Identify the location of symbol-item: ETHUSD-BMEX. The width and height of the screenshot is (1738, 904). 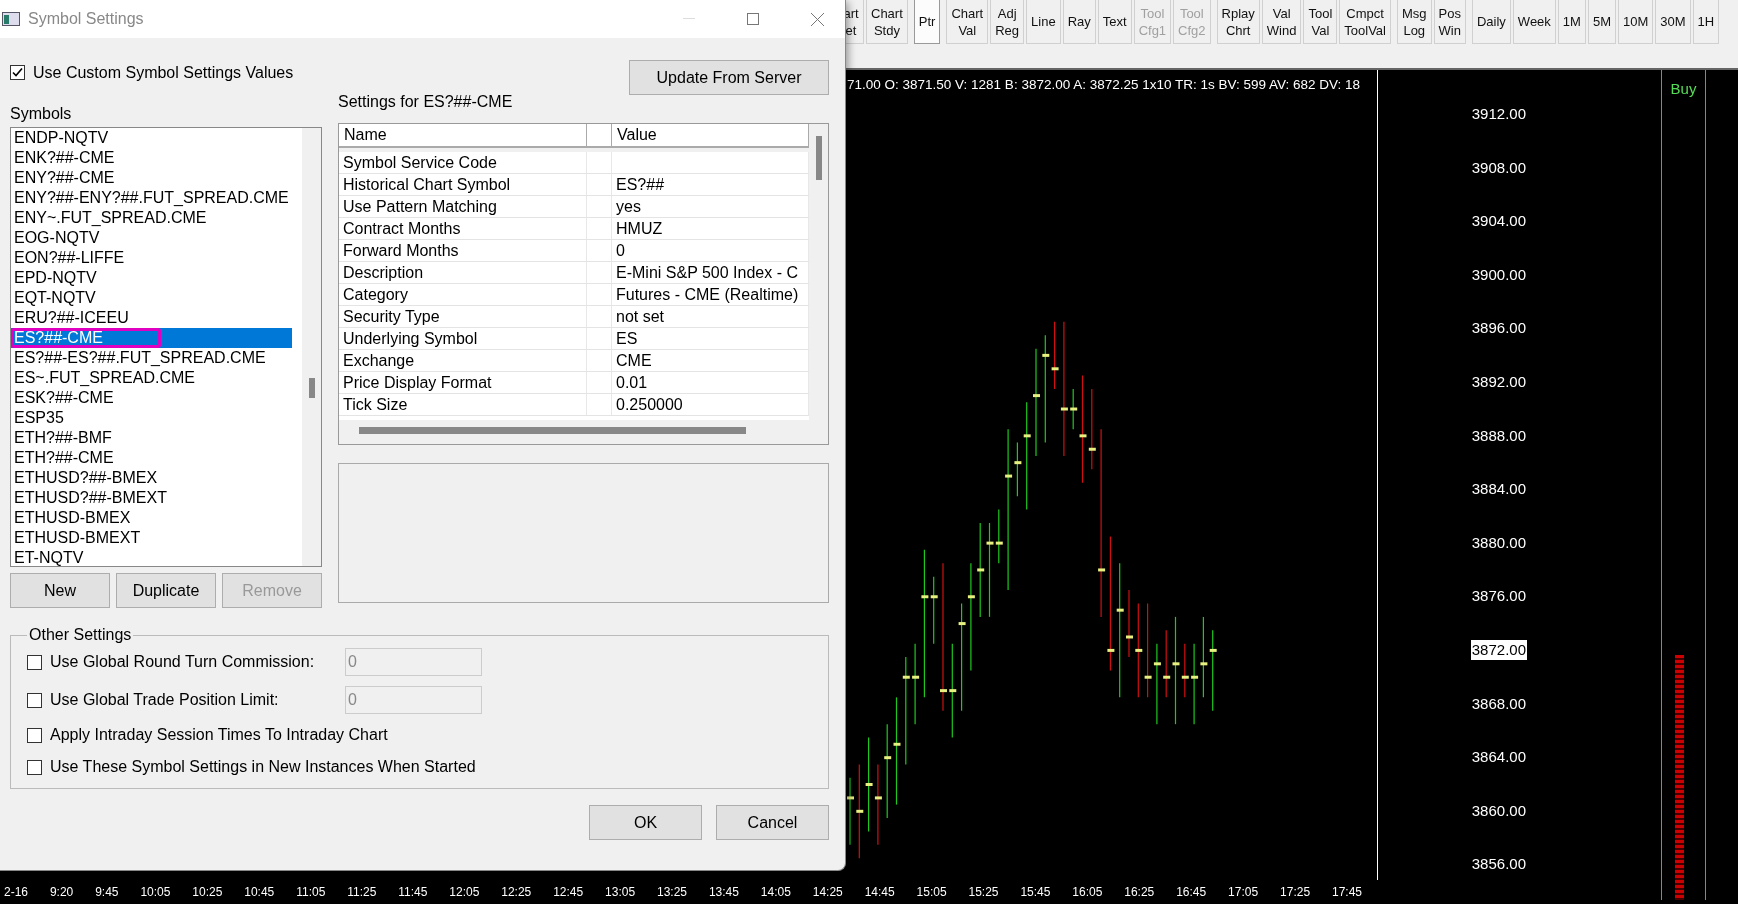
(151, 518).